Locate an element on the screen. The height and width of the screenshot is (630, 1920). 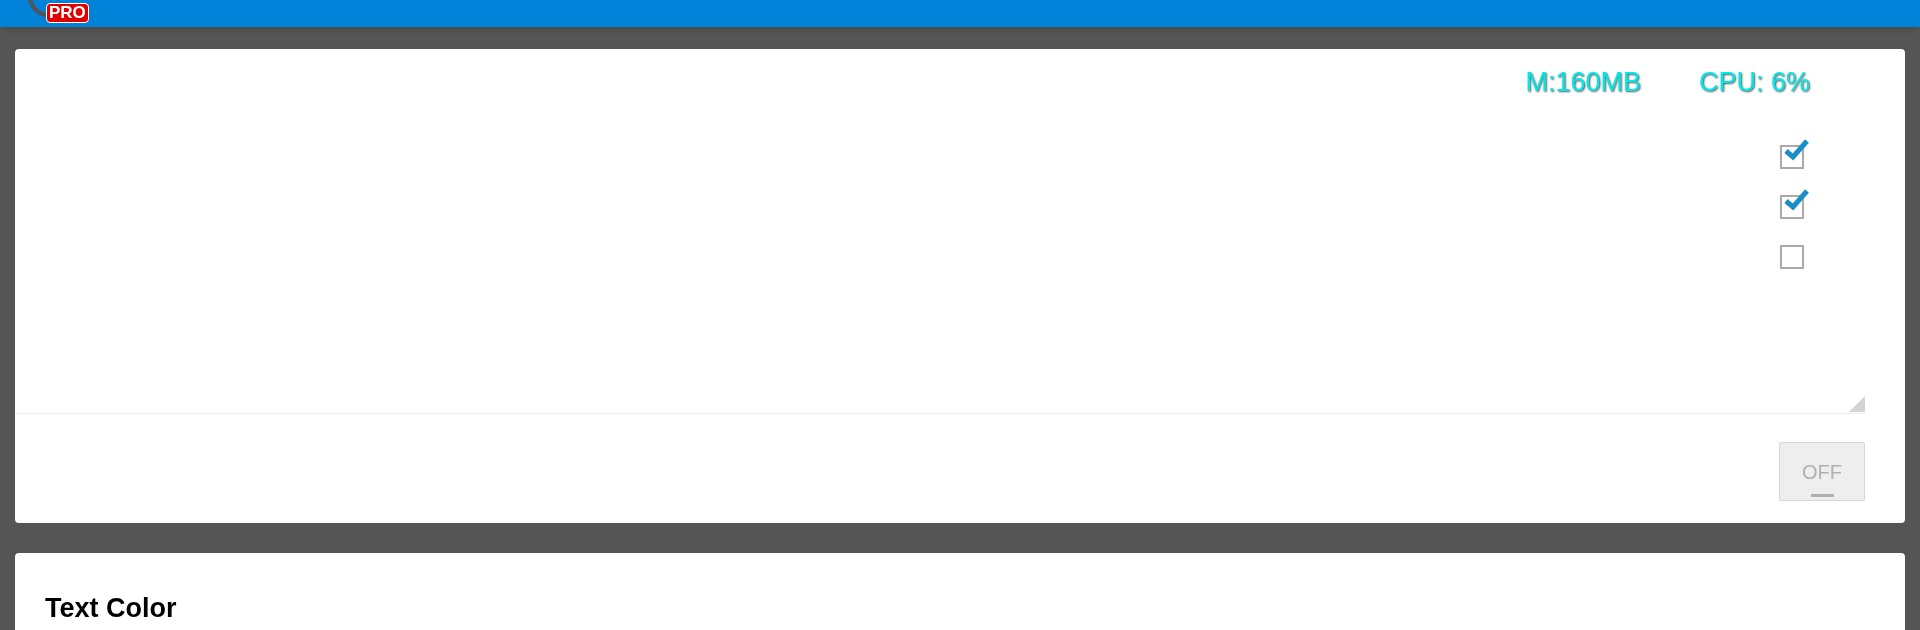
resize-handle-icon is located at coordinates (1857, 404).